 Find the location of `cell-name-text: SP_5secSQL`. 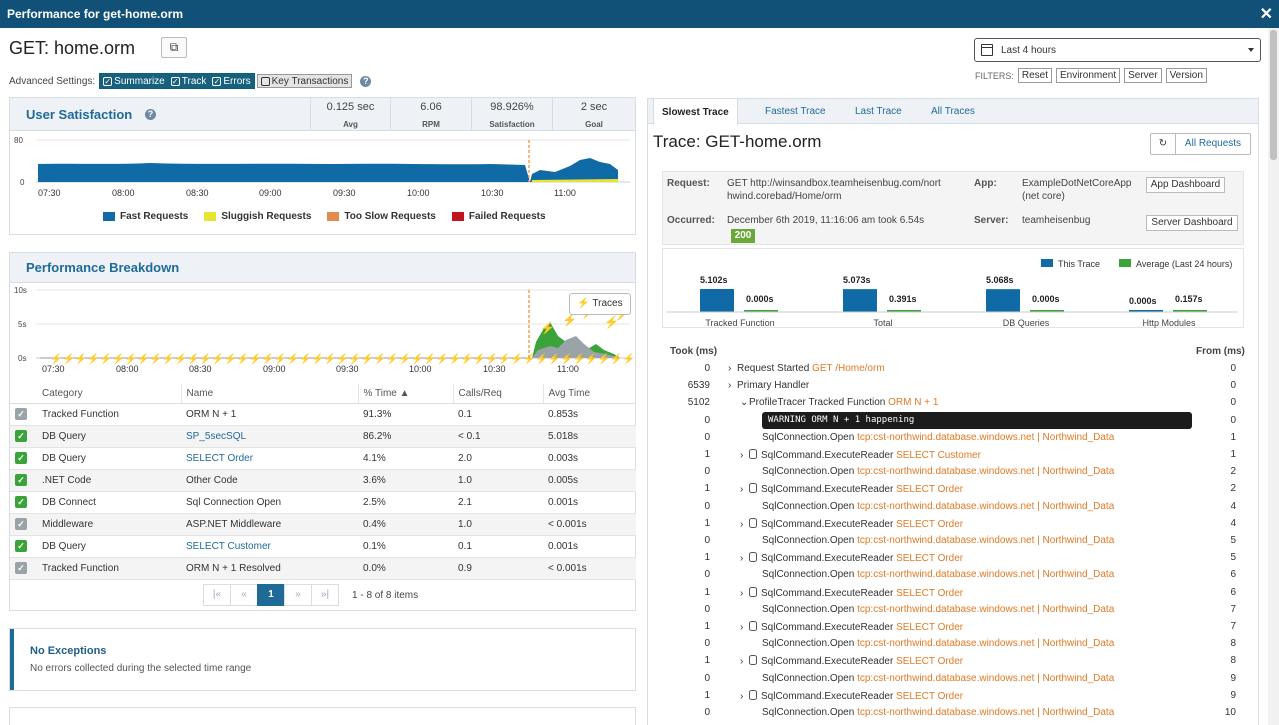

cell-name-text: SP_5secSQL is located at coordinates (216, 436).